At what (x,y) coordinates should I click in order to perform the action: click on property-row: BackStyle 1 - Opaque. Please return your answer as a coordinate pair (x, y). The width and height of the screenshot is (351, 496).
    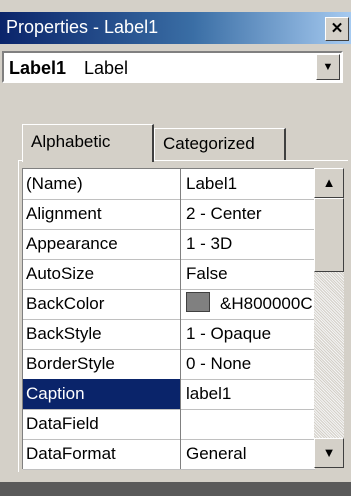
    Looking at the image, I should click on (169, 334).